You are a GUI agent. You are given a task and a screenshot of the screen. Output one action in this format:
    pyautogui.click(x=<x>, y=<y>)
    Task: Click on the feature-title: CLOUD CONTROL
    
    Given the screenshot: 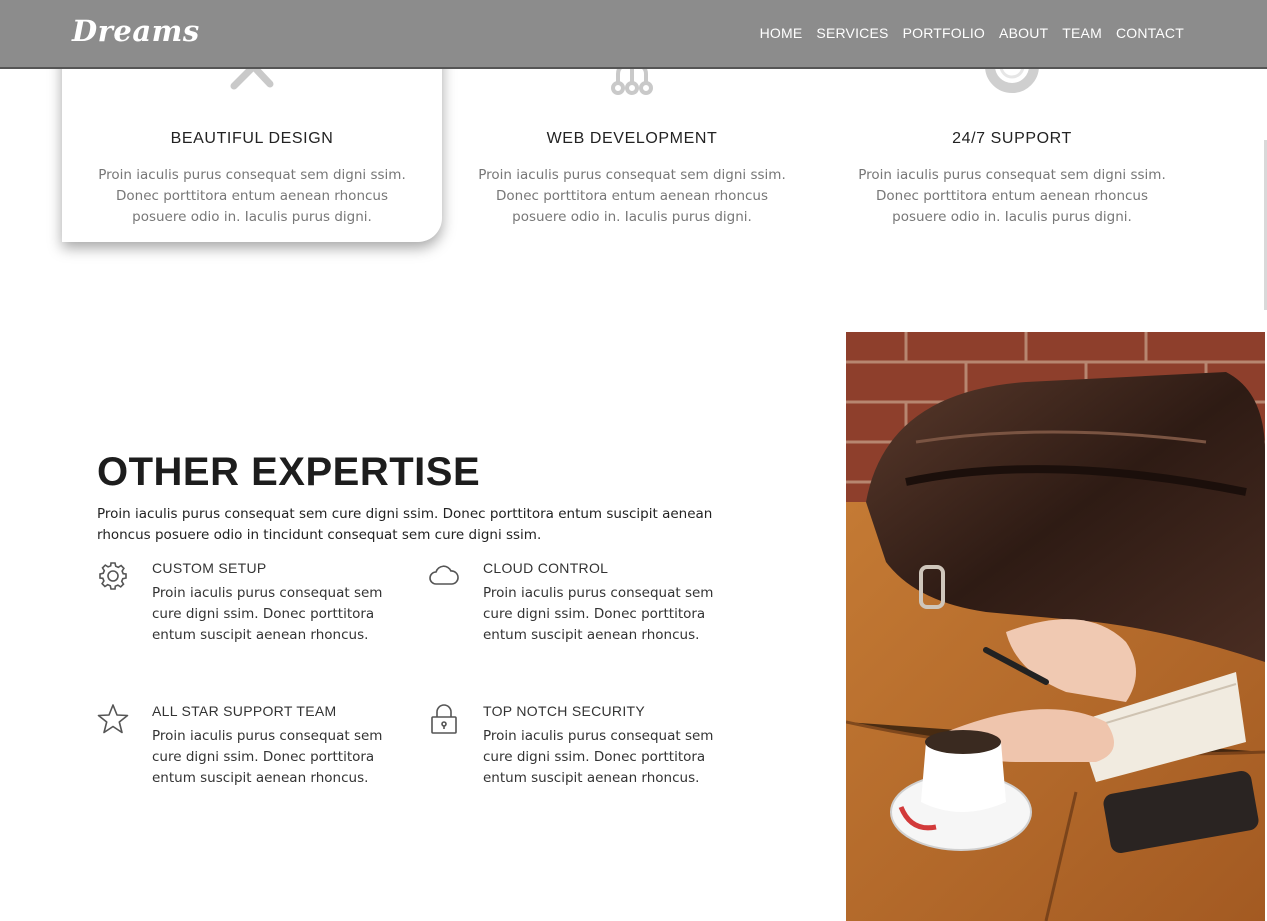 What is the action you would take?
    pyautogui.click(x=546, y=568)
    